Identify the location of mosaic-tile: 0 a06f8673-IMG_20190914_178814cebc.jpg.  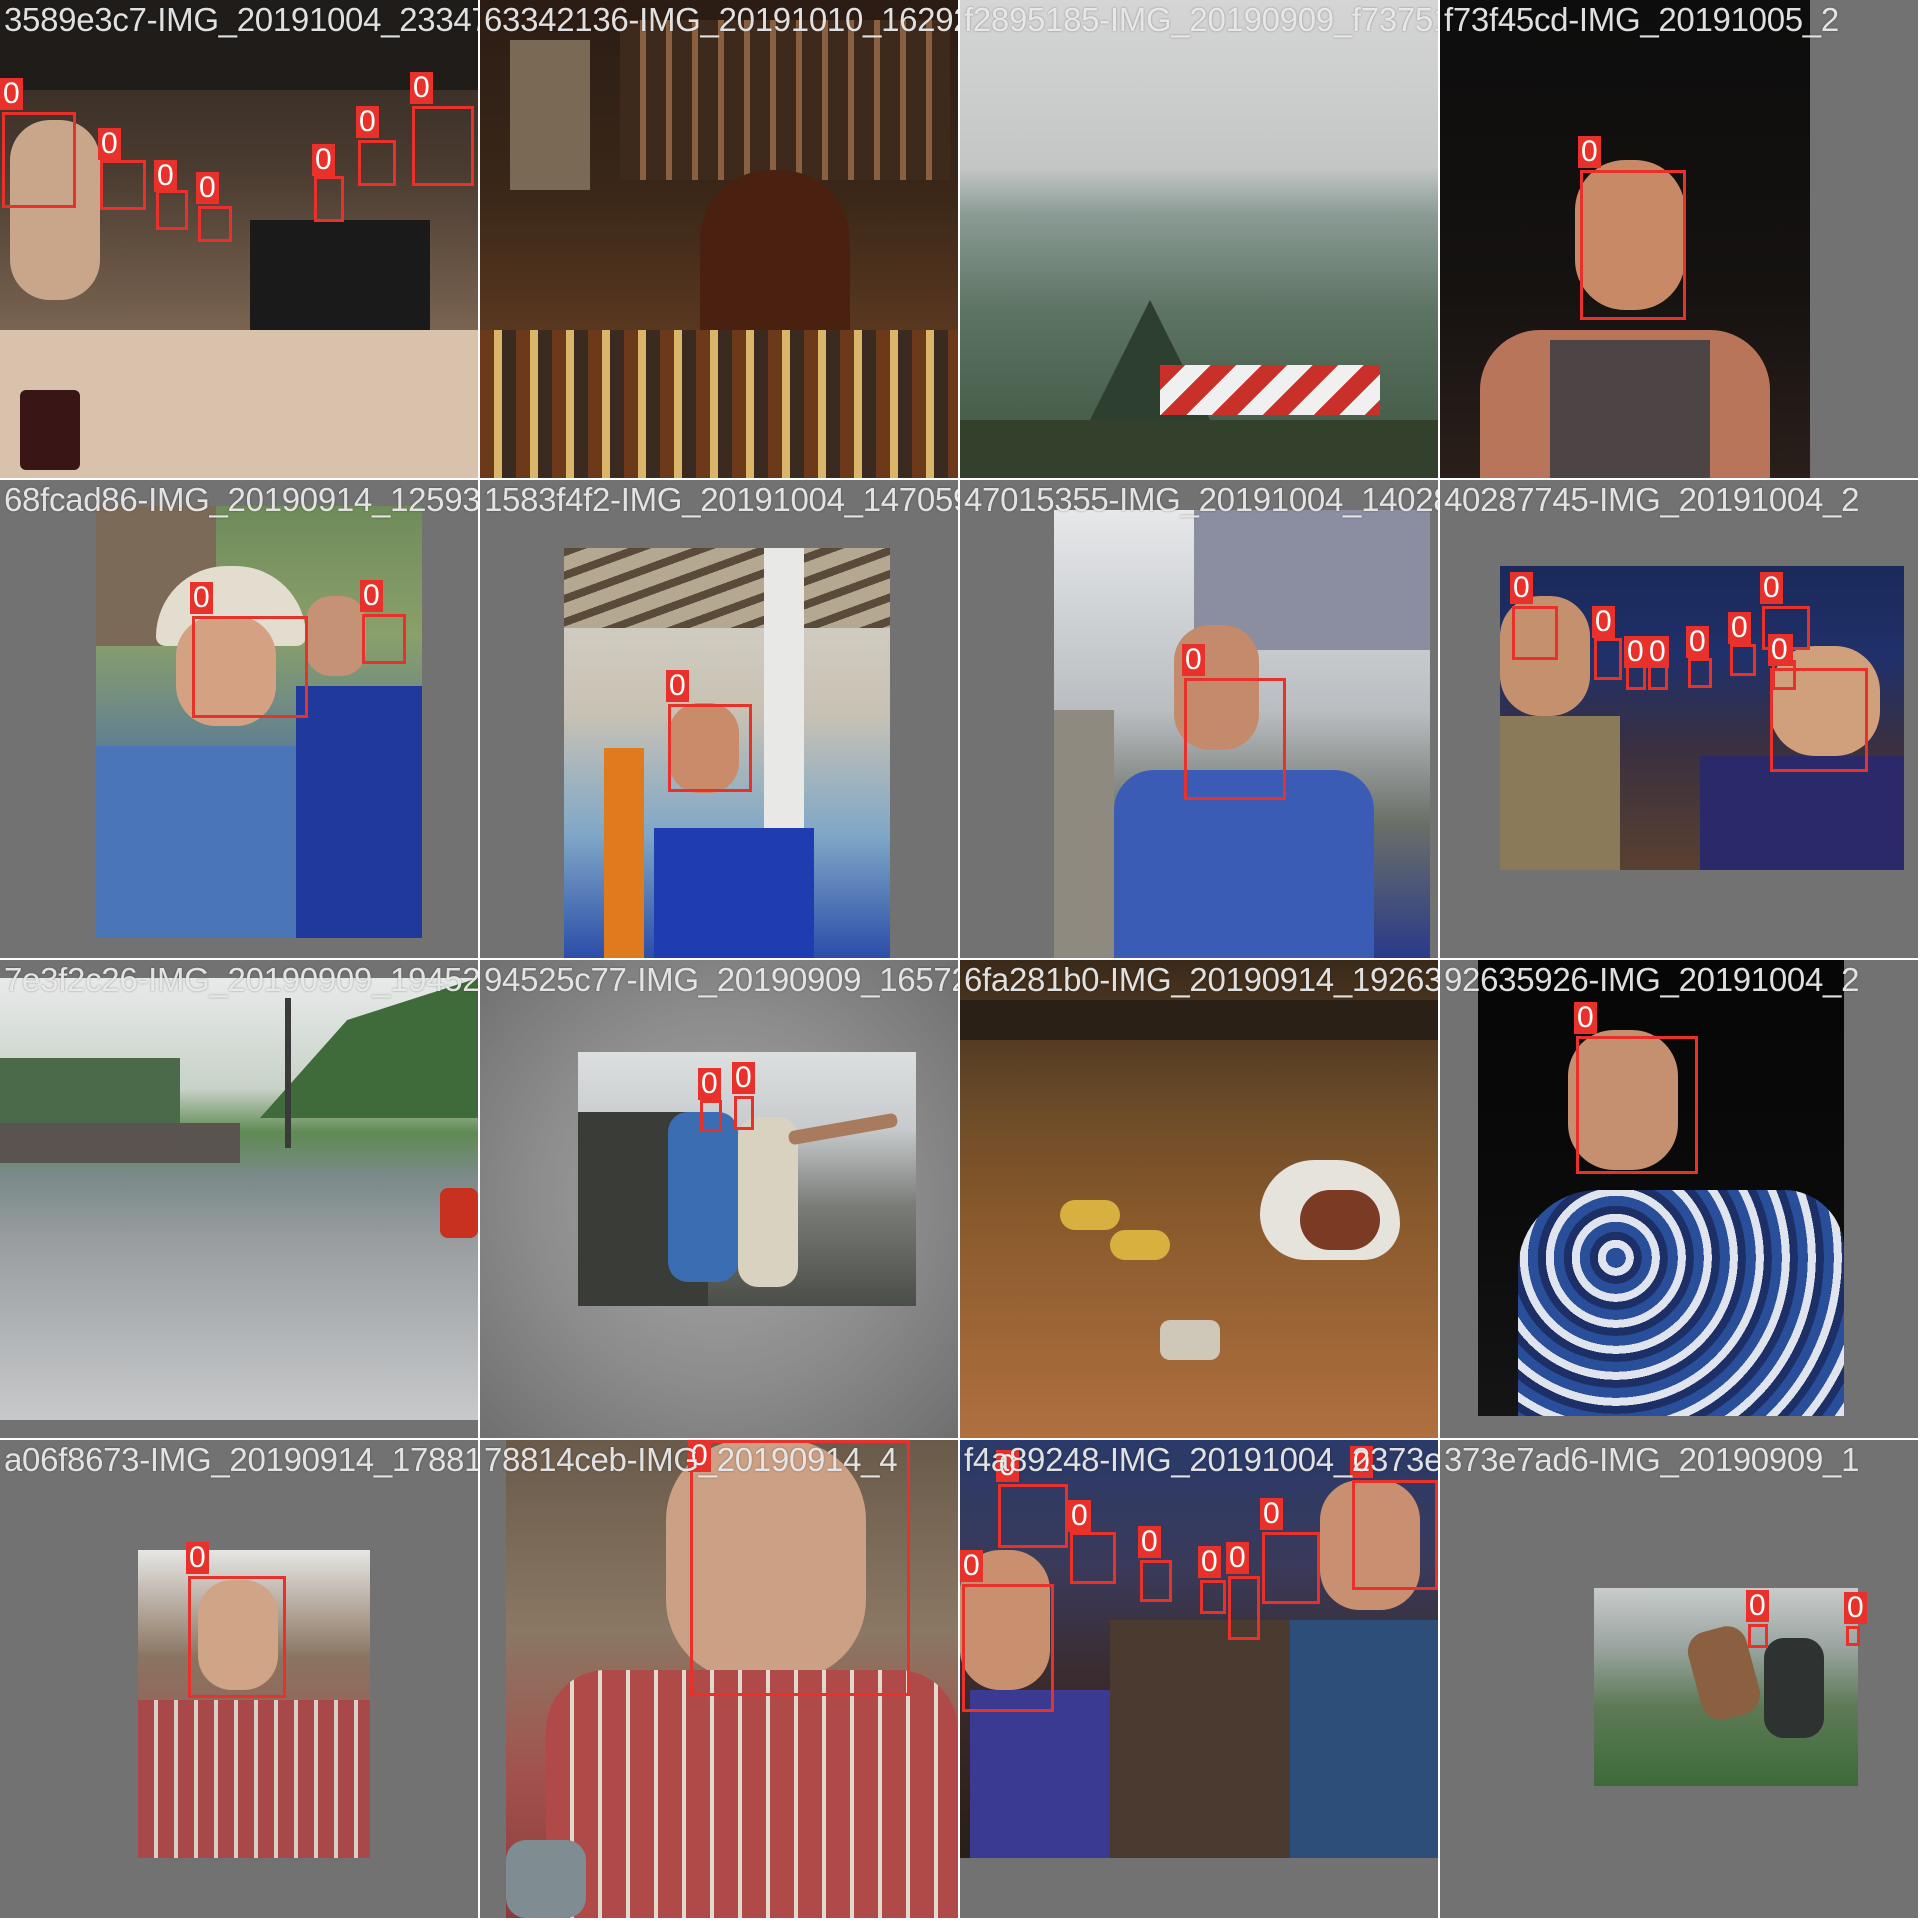
(239, 1679).